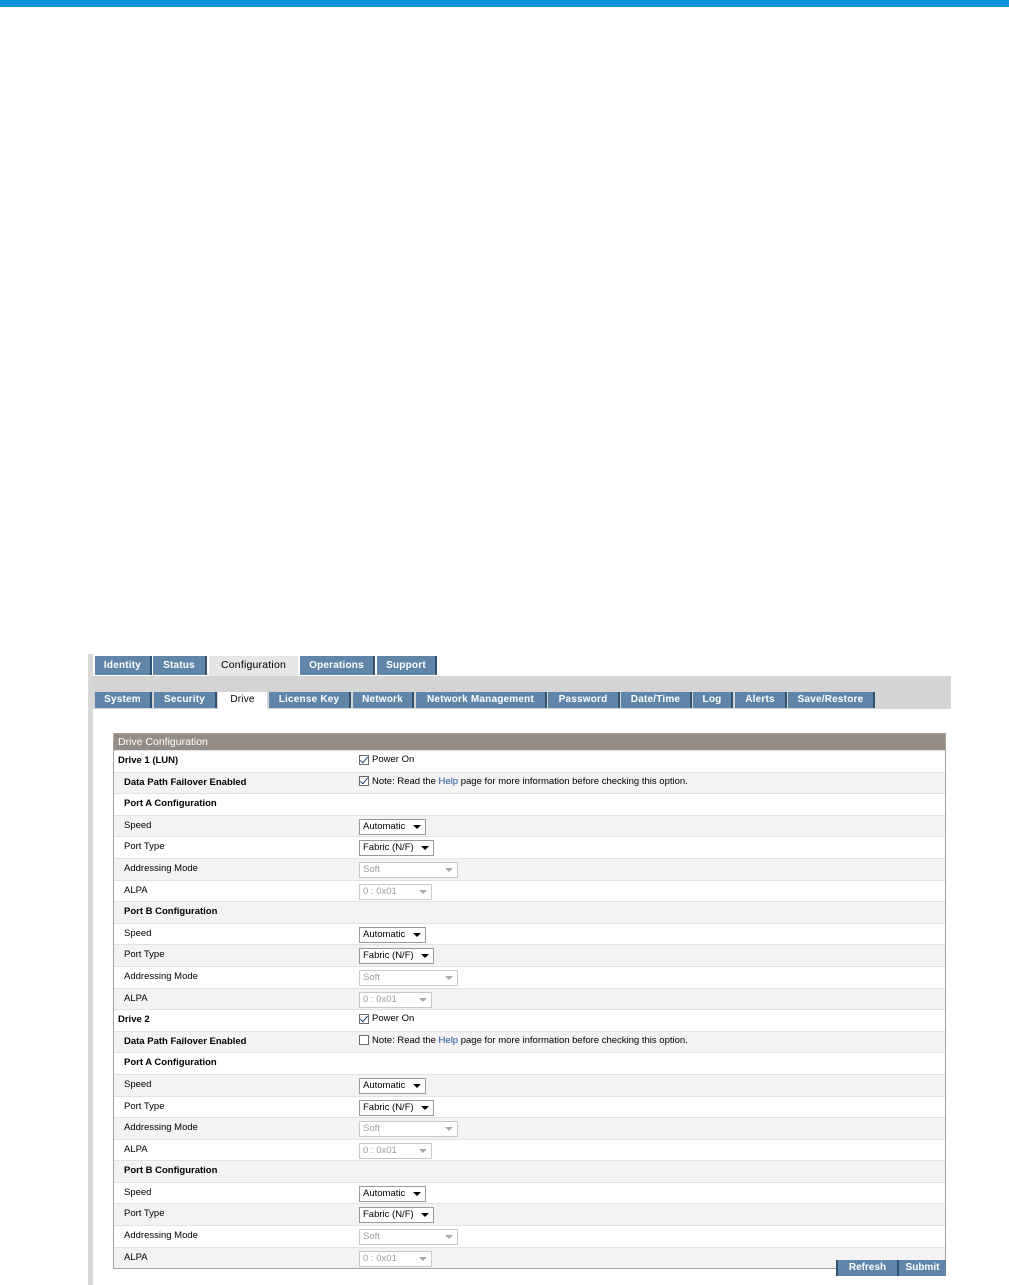  I want to click on power-on-label: Power On, so click(393, 759).